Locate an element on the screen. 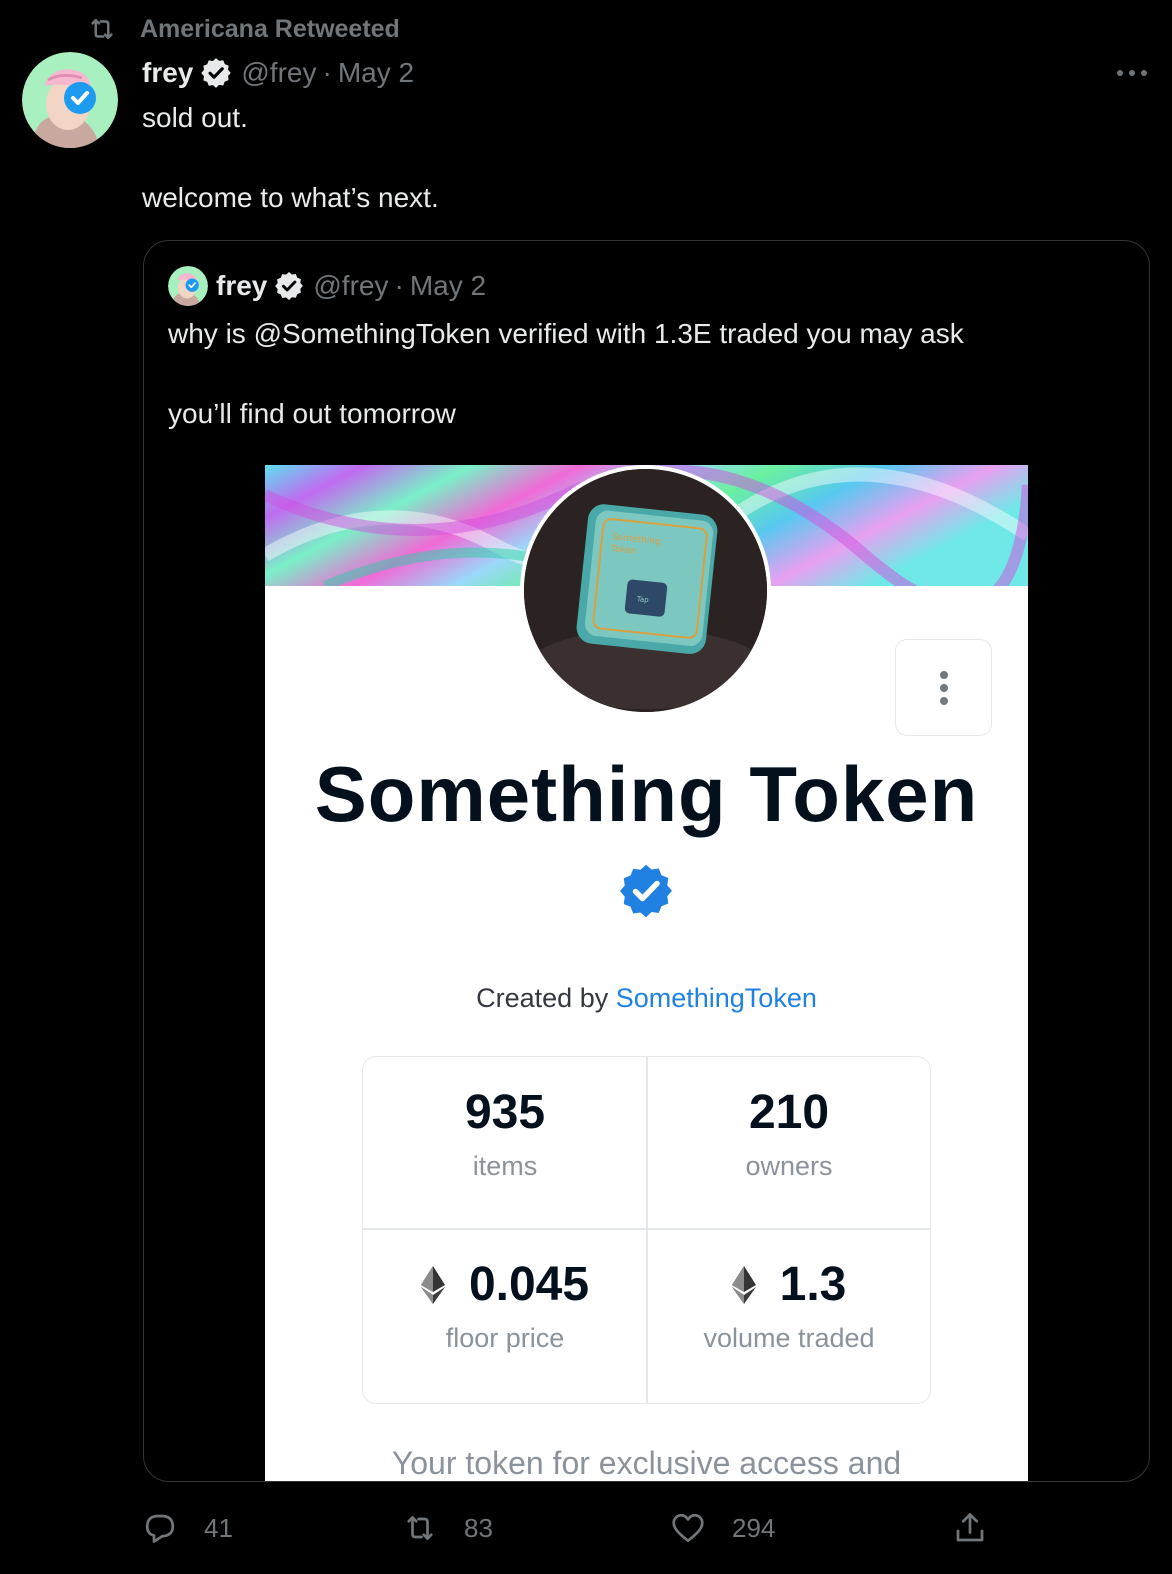 This screenshot has height=1574, width=1172. quote-author-name: frey is located at coordinates (241, 286).